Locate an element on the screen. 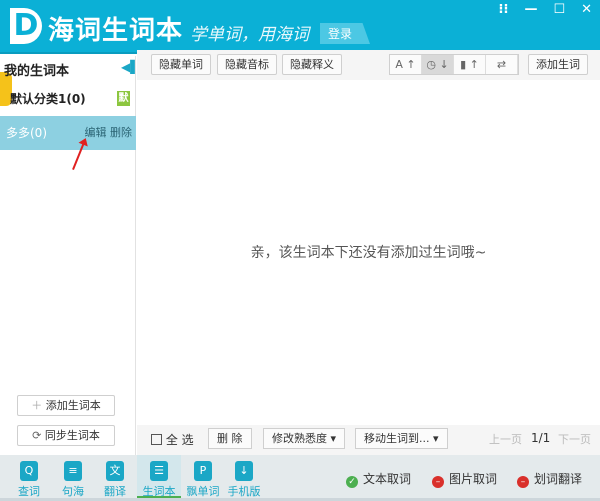 This screenshot has height=501, width=600. bottom-bar: 全 选 删 除 修改熟悉度 ▾ 移动生词到... ▾ 上一页 1/1 下一页 is located at coordinates (368, 440).